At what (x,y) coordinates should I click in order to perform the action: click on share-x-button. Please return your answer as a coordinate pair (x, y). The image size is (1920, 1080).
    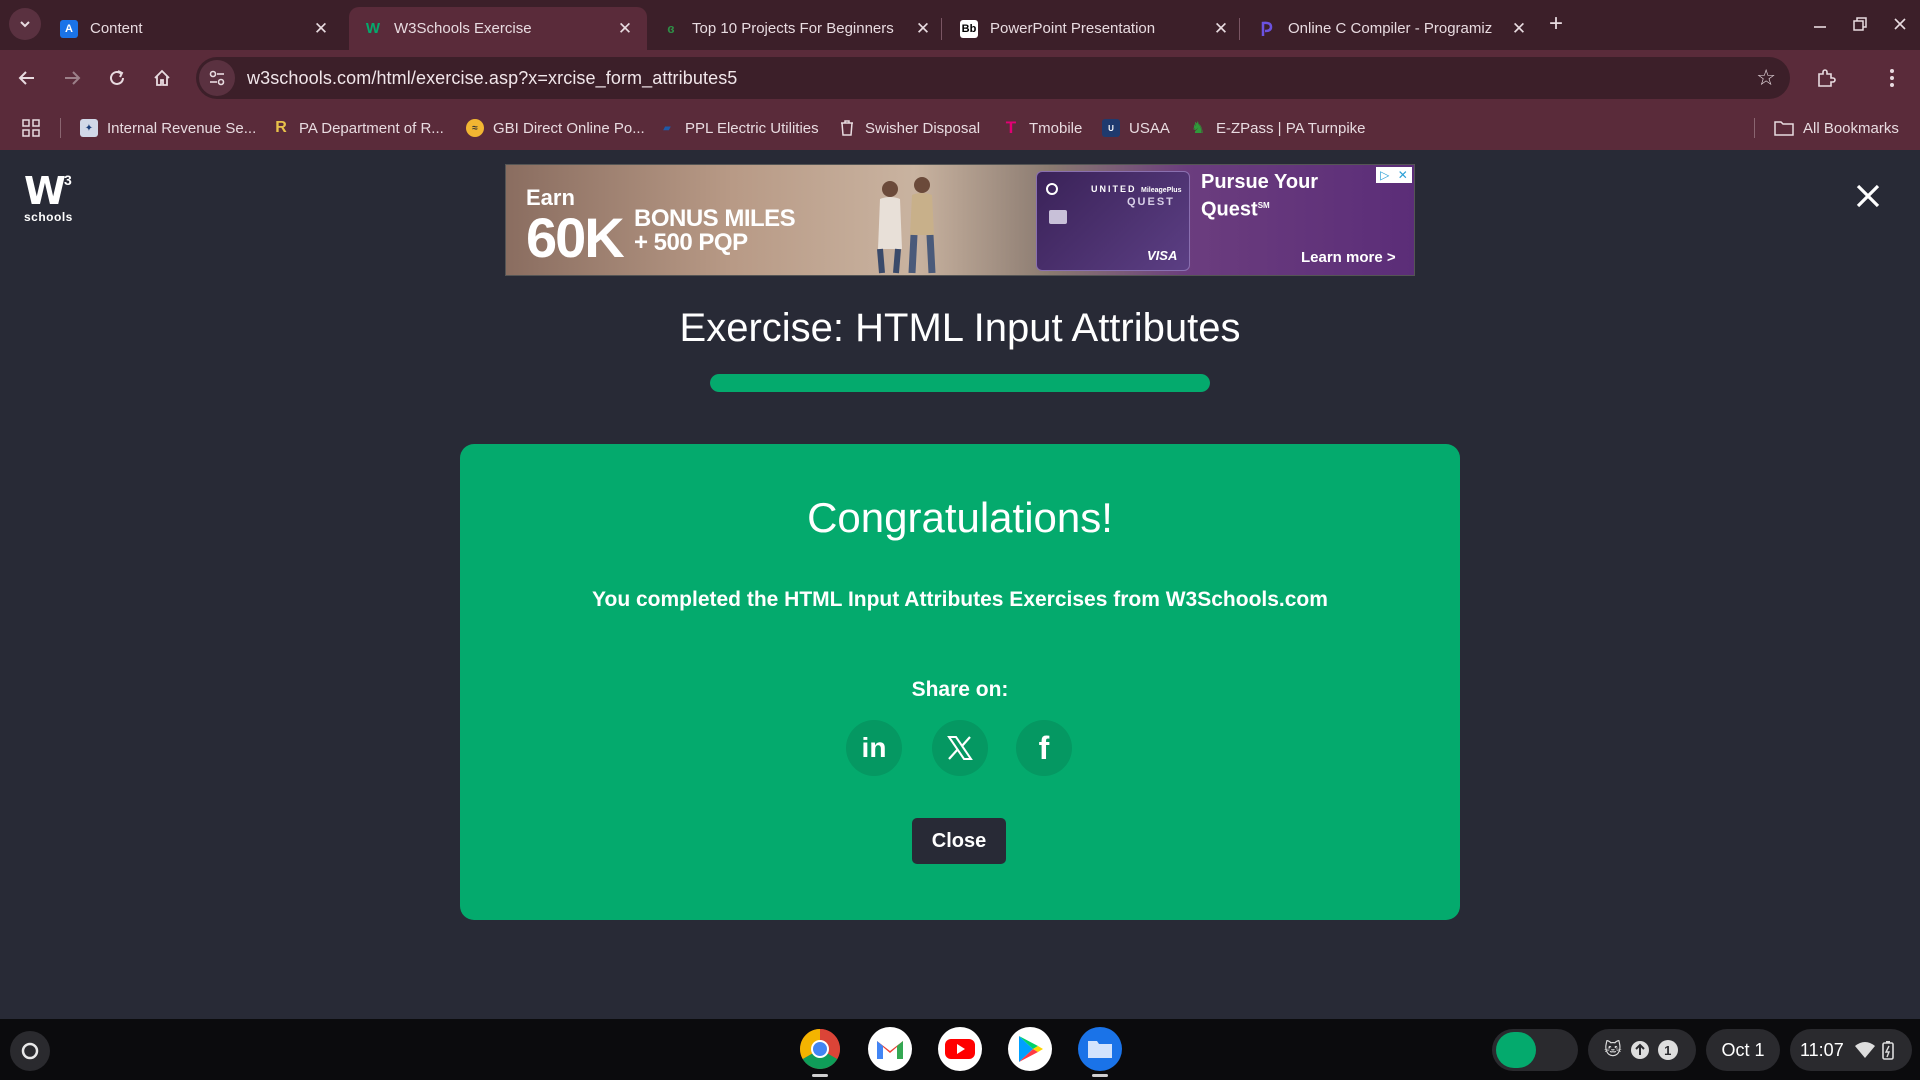
    Looking at the image, I should click on (960, 748).